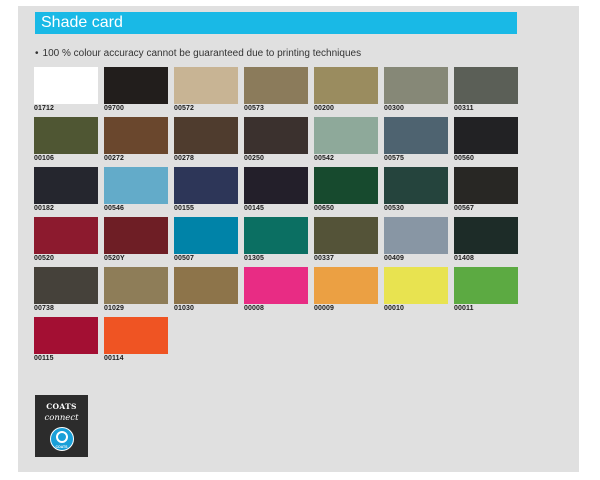 The height and width of the screenshot is (480, 600). What do you see at coordinates (44, 108) in the screenshot?
I see `swatch-code: 01712` at bounding box center [44, 108].